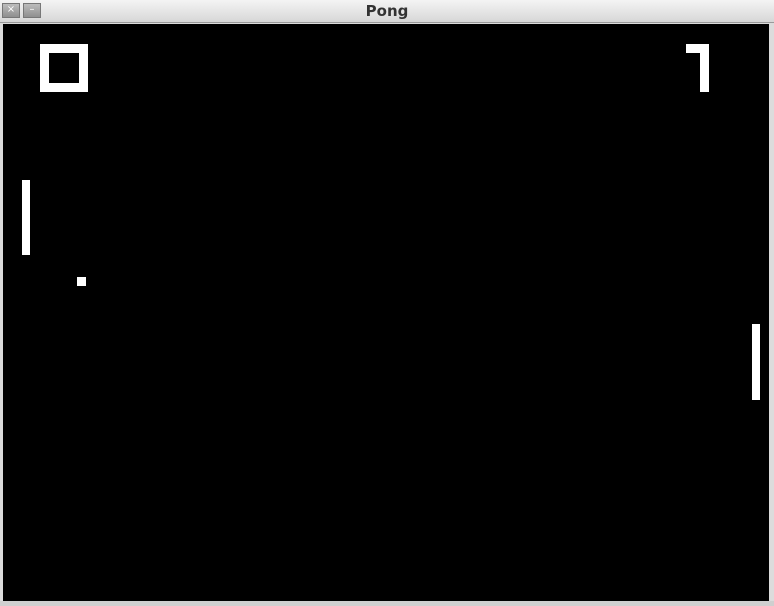 The height and width of the screenshot is (606, 774). I want to click on left-score, so click(64, 68).